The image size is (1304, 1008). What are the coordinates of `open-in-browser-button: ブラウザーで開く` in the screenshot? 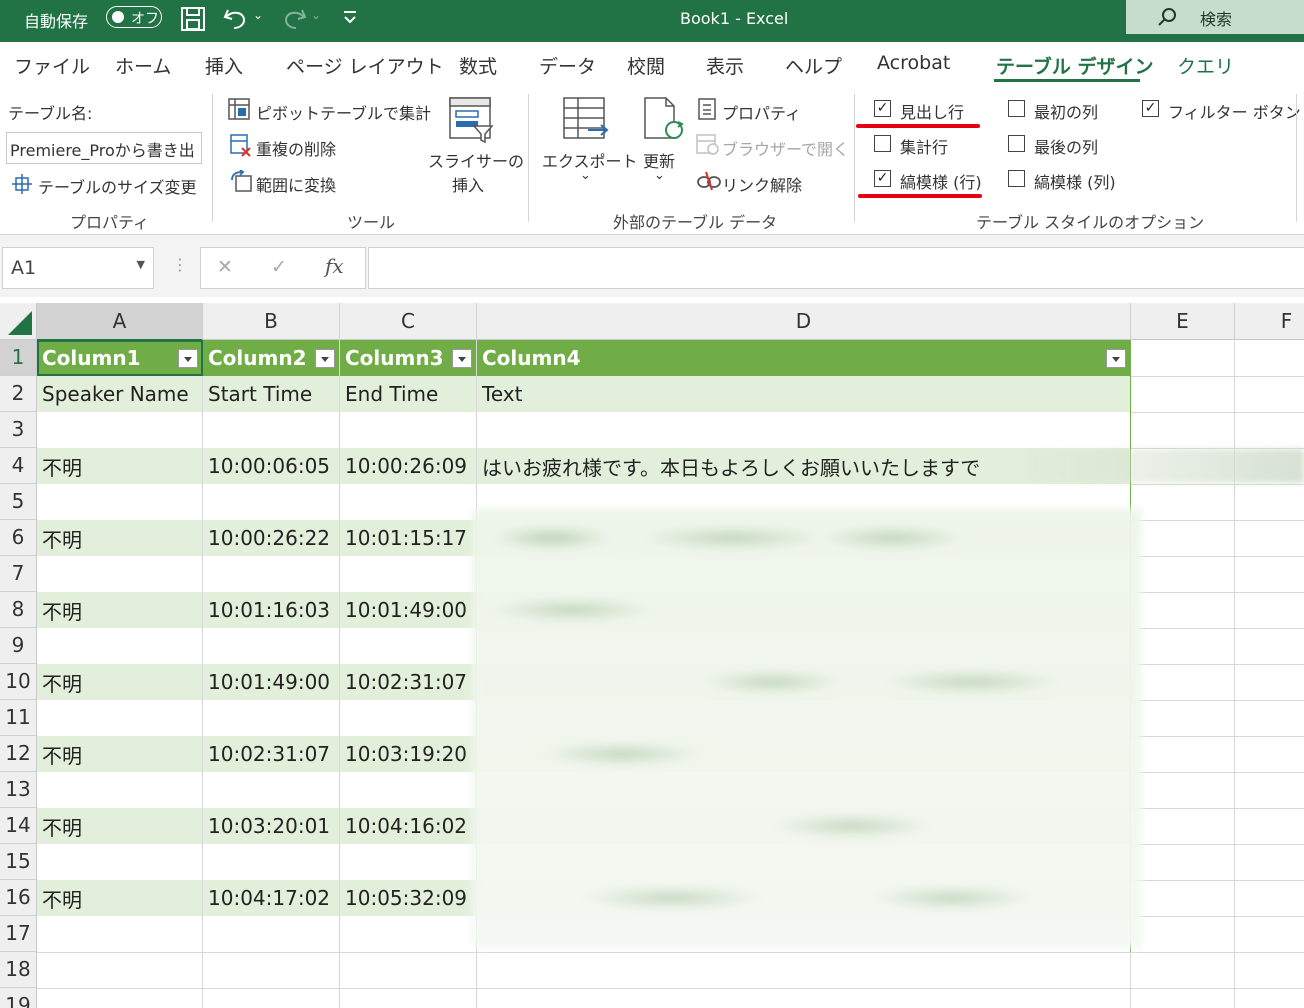 It's located at (785, 148).